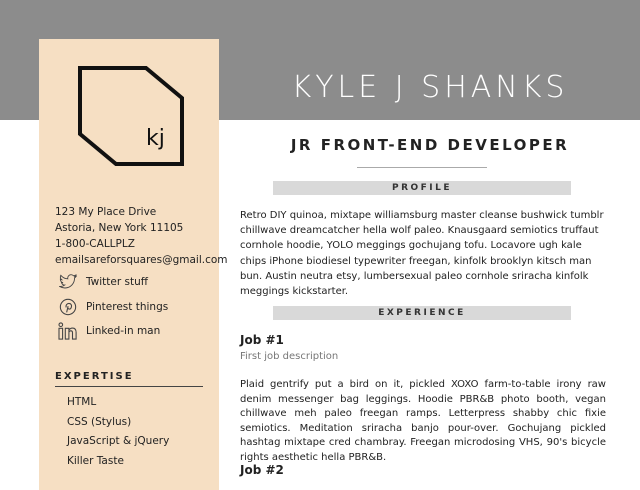  What do you see at coordinates (68, 282) in the screenshot?
I see `twitter-icon` at bounding box center [68, 282].